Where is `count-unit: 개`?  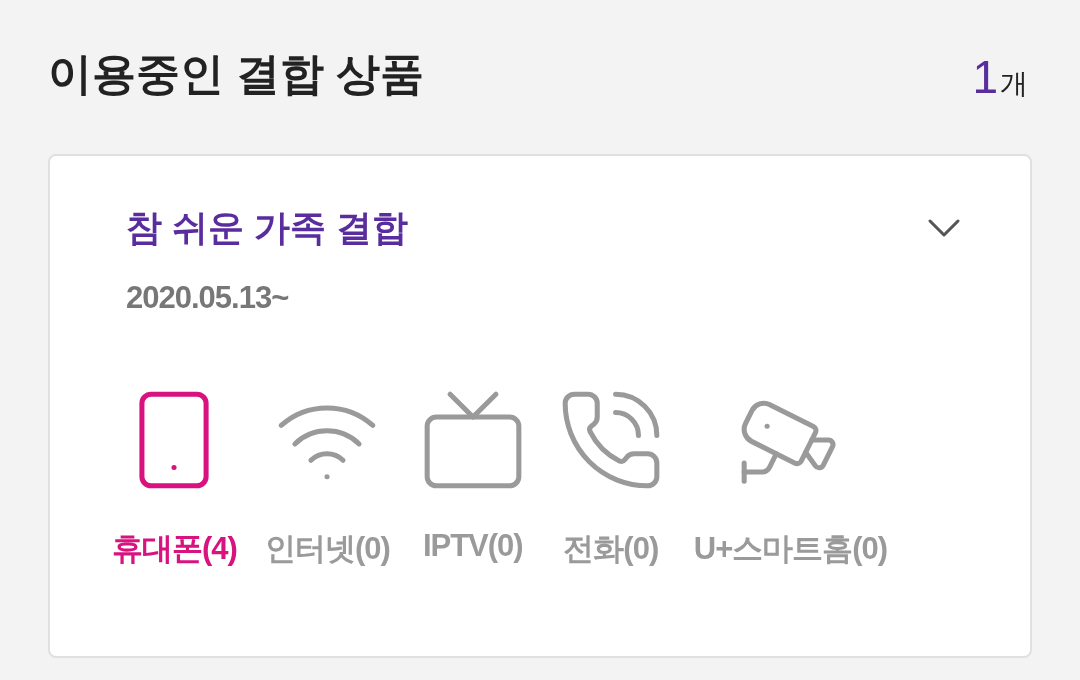
count-unit: 개 is located at coordinates (1014, 84).